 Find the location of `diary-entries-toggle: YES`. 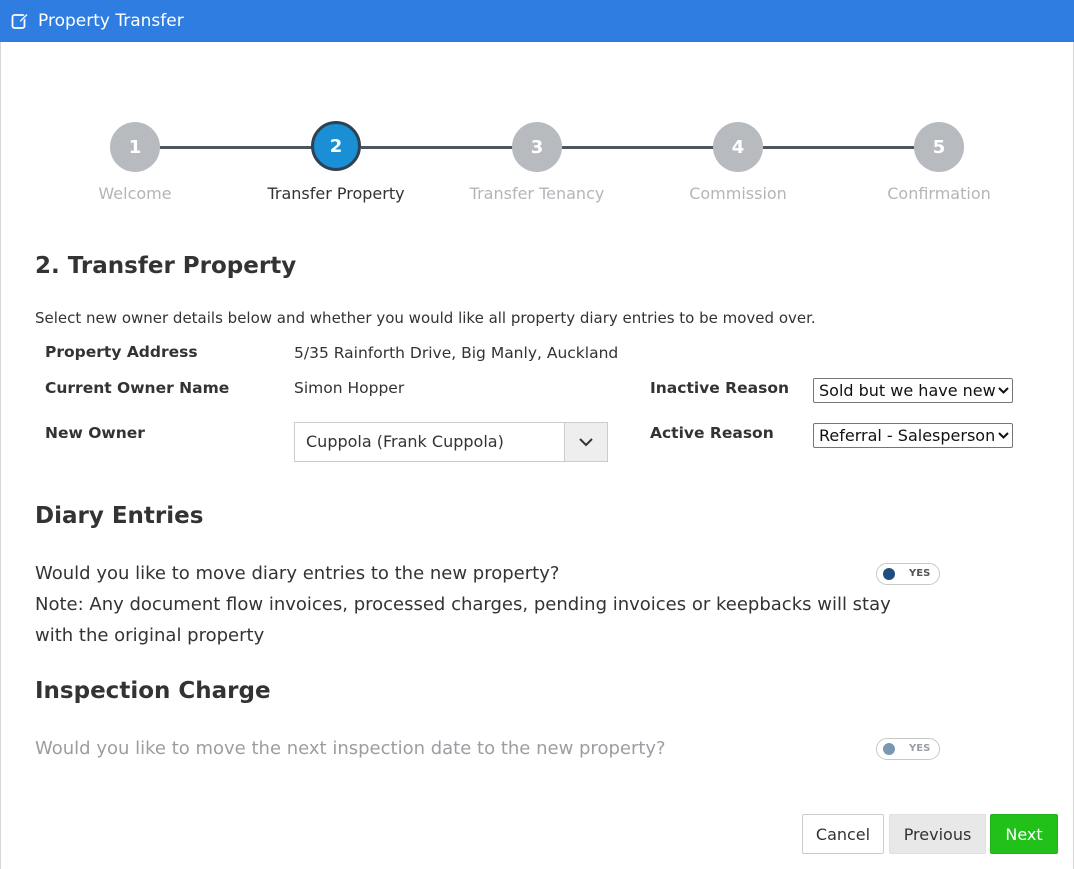

diary-entries-toggle: YES is located at coordinates (908, 574).